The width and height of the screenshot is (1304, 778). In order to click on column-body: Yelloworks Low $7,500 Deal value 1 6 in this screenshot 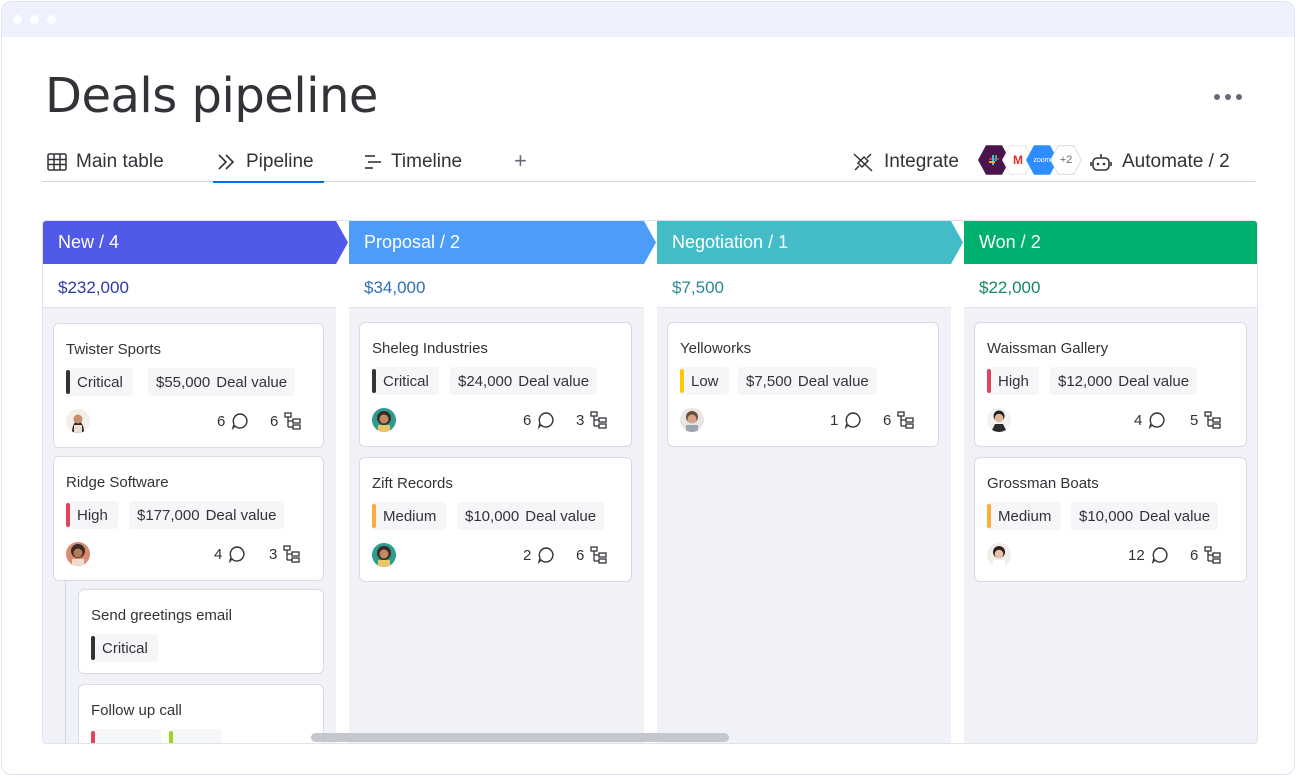, I will do `click(804, 526)`.